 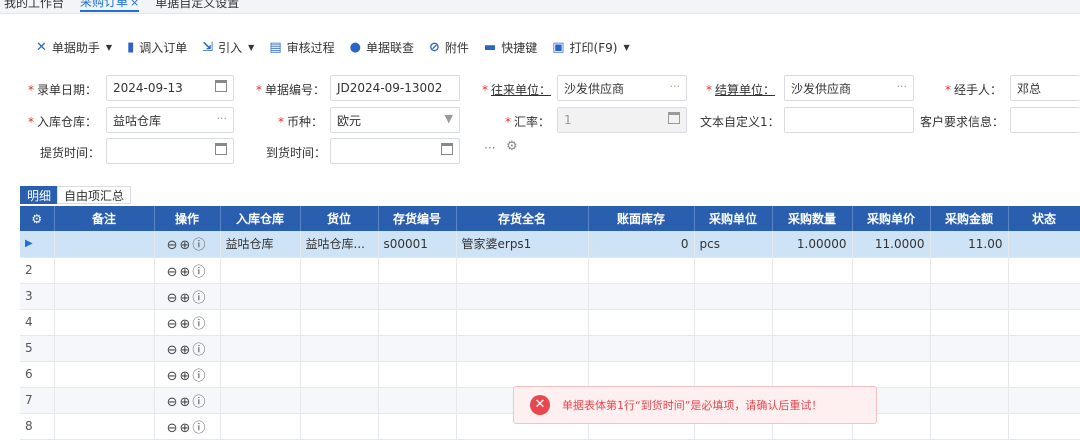 I want to click on import-button: ⇲ 引入 ▼, so click(x=228, y=47).